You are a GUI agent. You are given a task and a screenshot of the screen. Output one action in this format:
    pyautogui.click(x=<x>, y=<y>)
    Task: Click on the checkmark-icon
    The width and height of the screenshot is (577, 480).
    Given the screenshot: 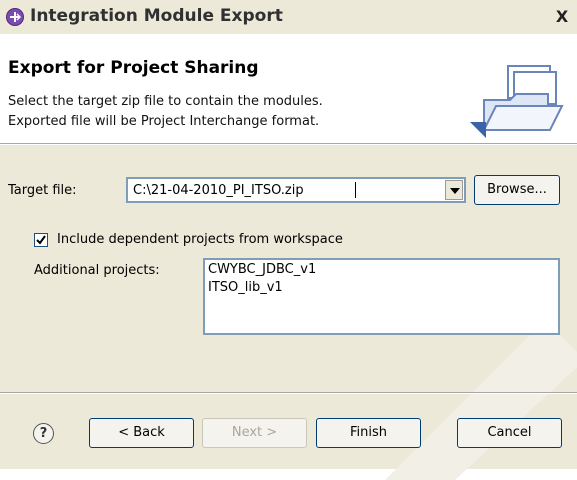 What is the action you would take?
    pyautogui.click(x=41, y=240)
    